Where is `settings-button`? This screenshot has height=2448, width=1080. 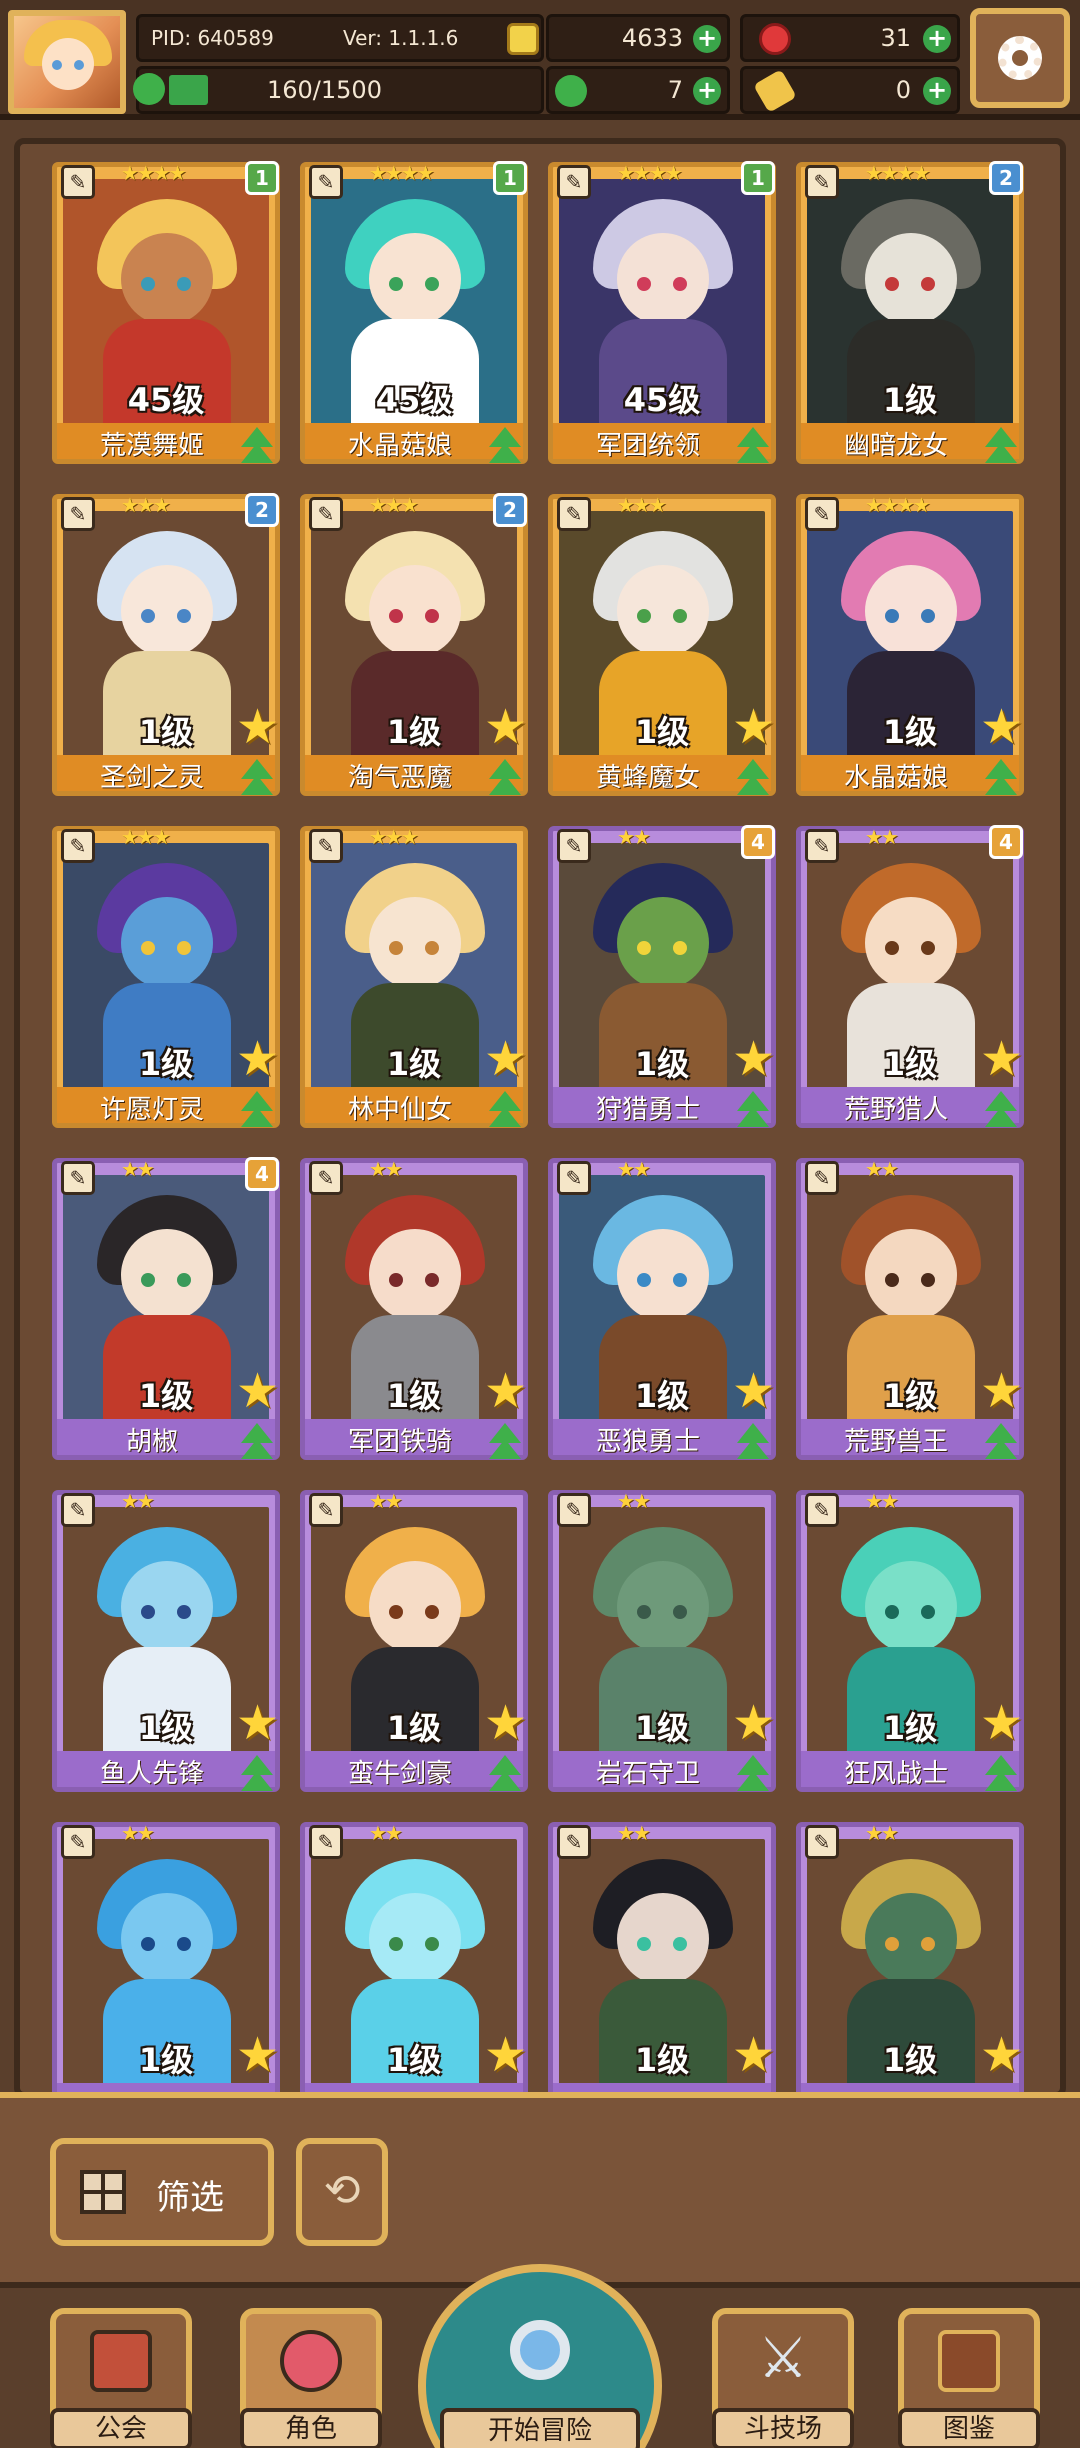 settings-button is located at coordinates (1020, 58).